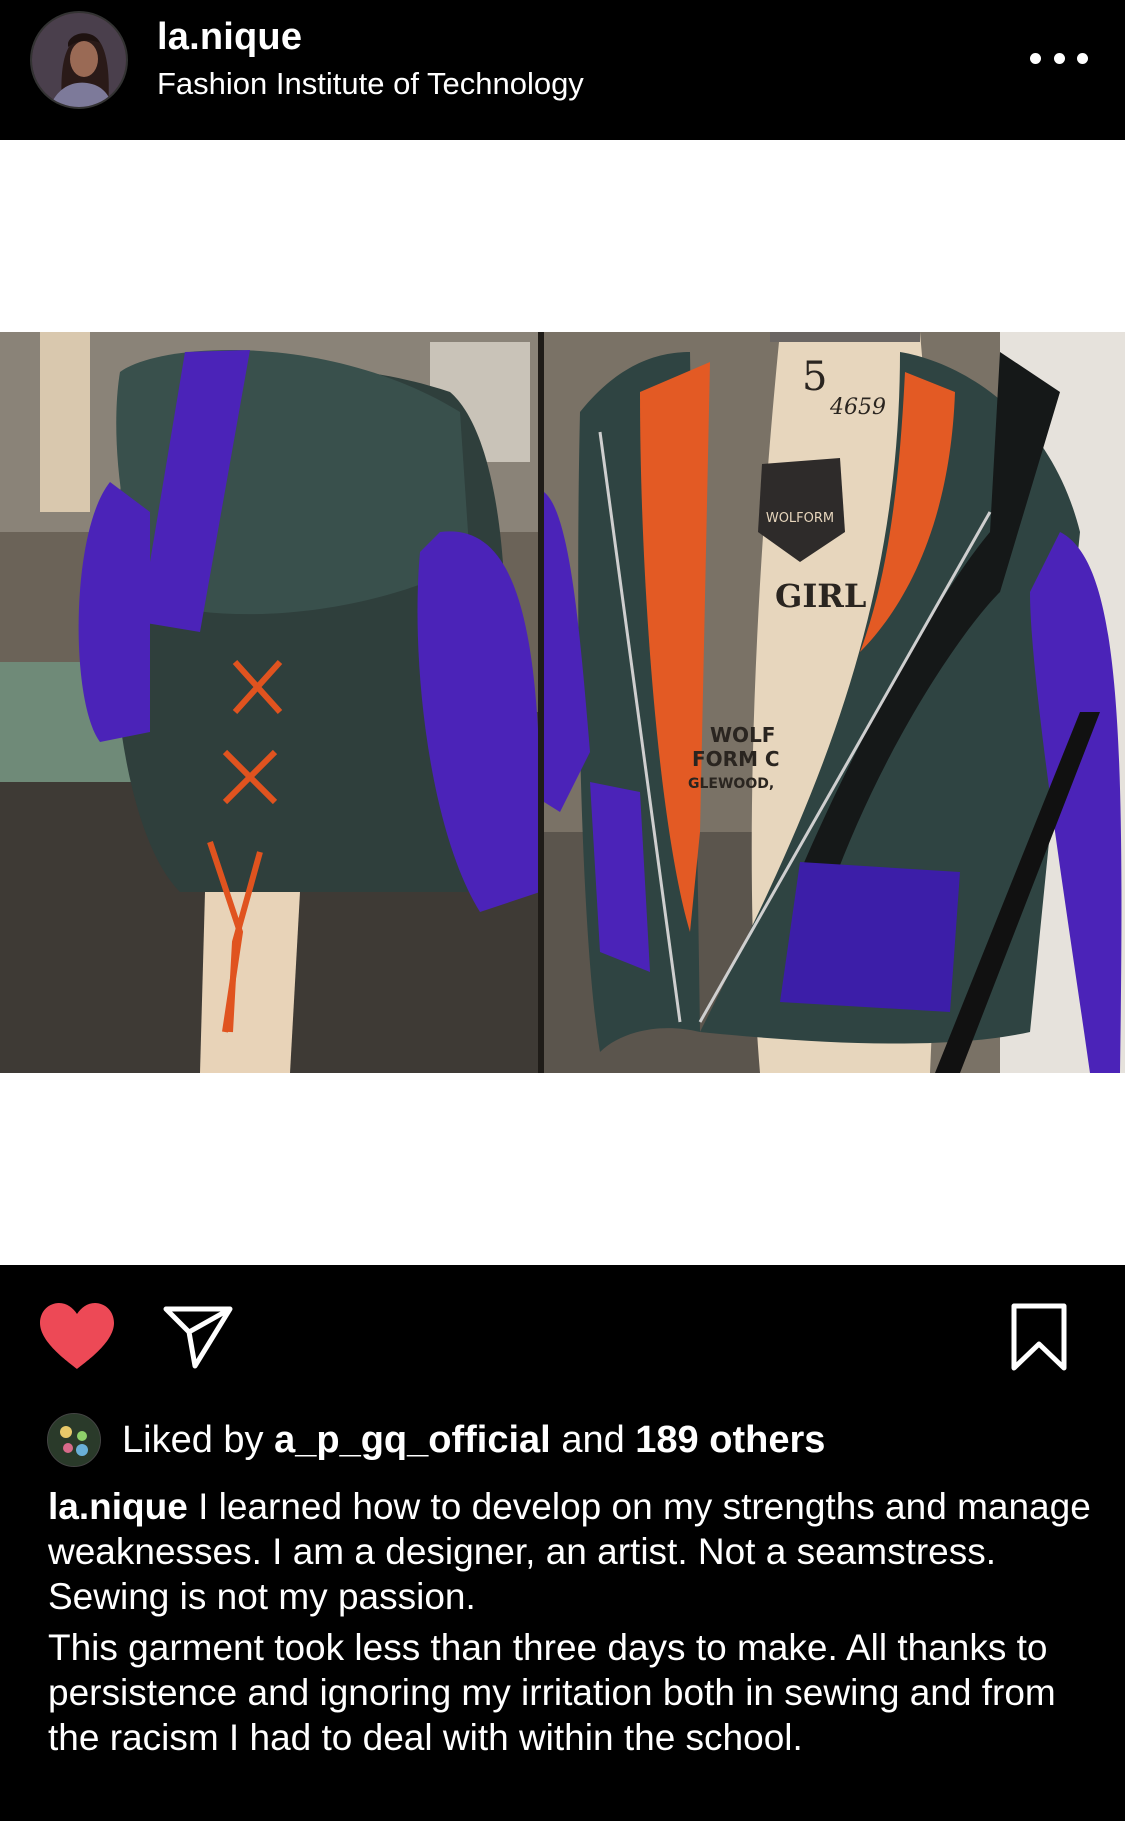  What do you see at coordinates (370, 84) in the screenshot?
I see `post-location: Fashion Institute of Technology` at bounding box center [370, 84].